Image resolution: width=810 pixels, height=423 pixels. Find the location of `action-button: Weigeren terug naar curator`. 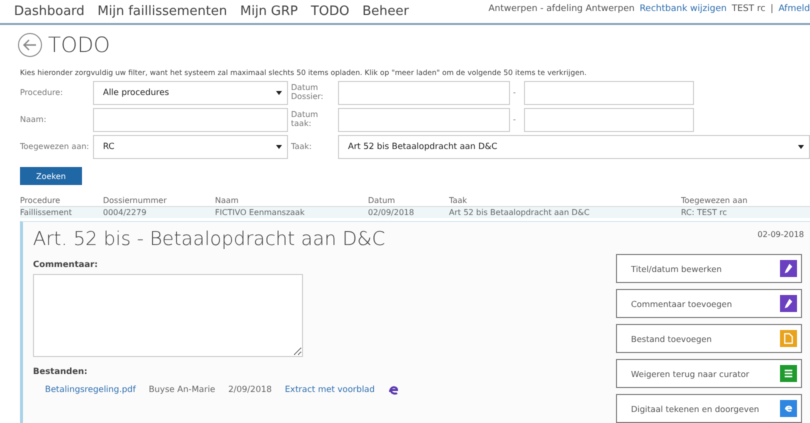

action-button: Weigeren terug naar curator is located at coordinates (709, 373).